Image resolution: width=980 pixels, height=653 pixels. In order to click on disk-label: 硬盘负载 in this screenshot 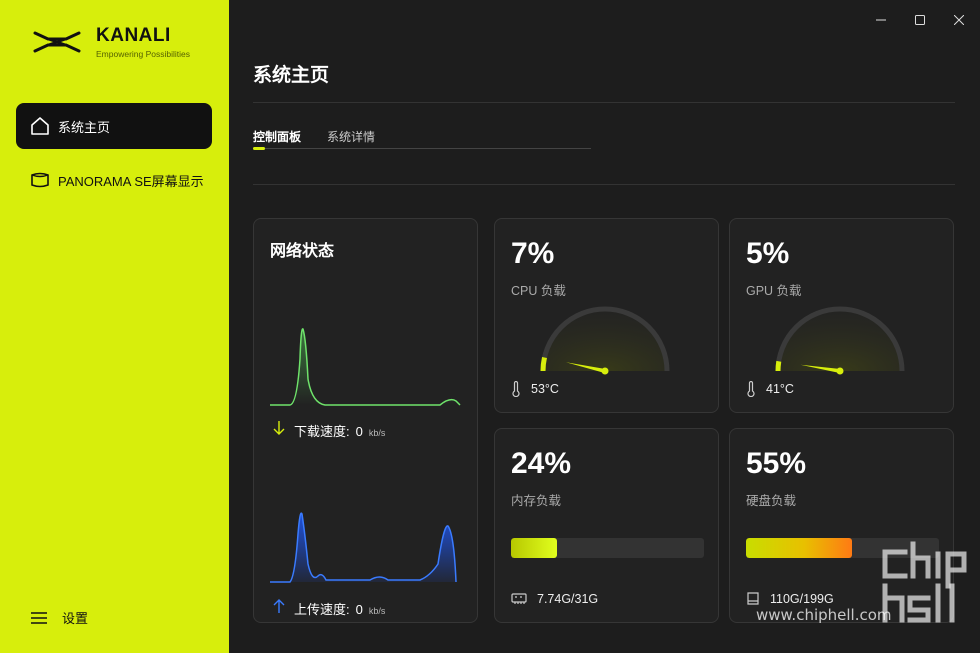, I will do `click(771, 501)`.